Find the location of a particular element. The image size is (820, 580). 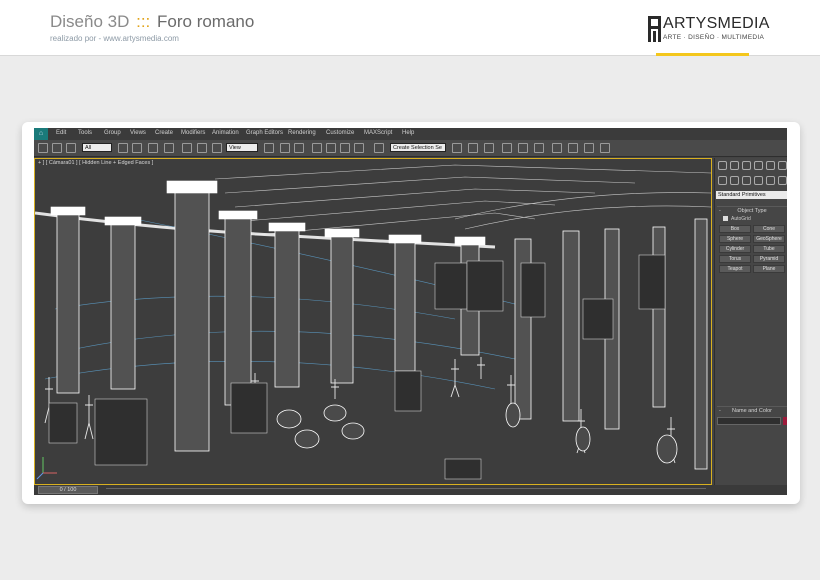

hierarchy-tab-icon is located at coordinates (746, 165).